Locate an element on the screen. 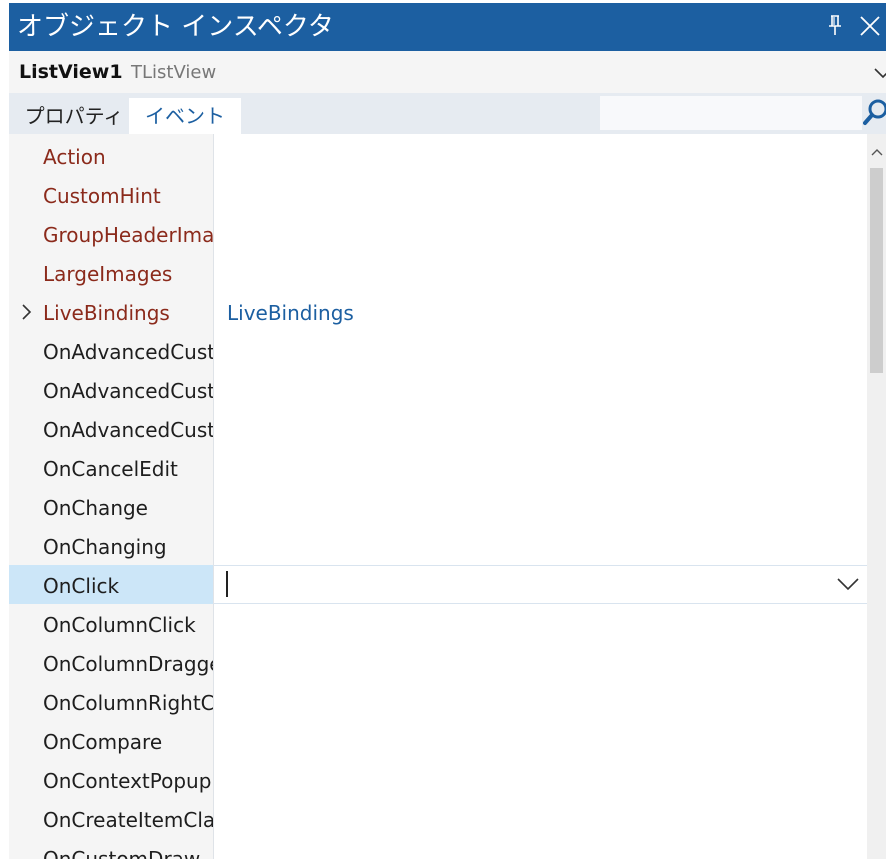  search-icon is located at coordinates (874, 113).